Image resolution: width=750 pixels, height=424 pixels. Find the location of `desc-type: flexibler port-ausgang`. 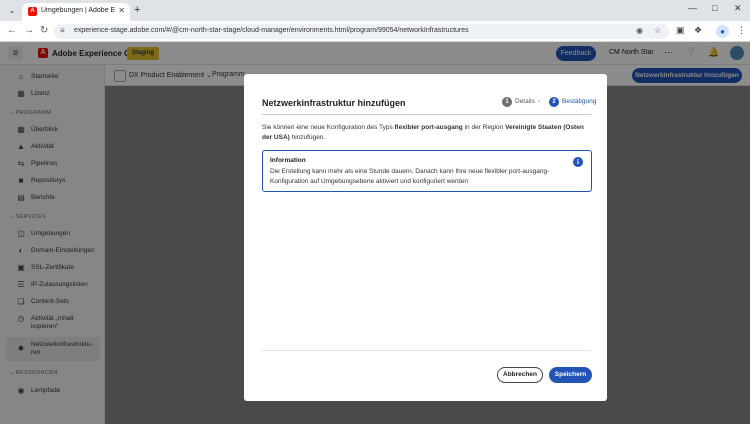

desc-type: flexibler port-ausgang is located at coordinates (428, 127).